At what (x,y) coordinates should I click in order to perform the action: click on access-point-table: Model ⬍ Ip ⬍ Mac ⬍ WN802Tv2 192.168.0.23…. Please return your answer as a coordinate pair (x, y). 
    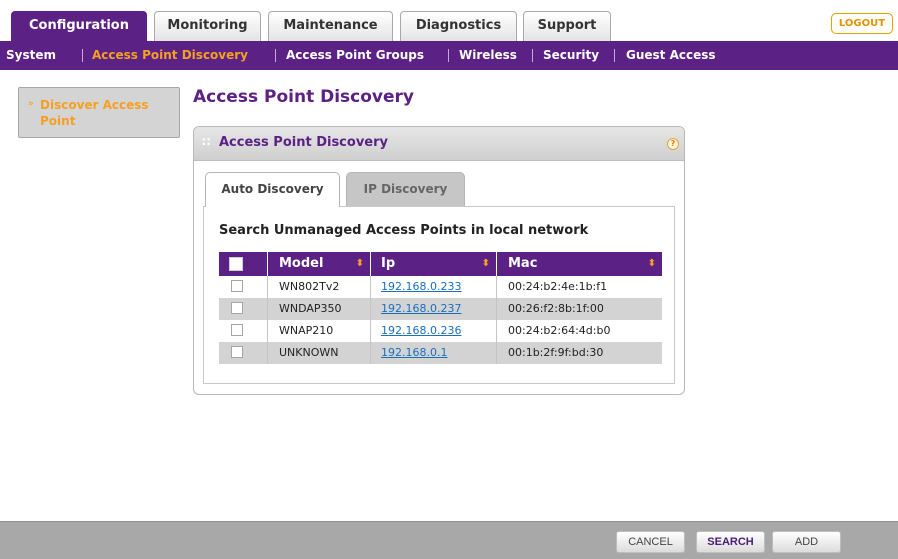
    Looking at the image, I should click on (440, 308).